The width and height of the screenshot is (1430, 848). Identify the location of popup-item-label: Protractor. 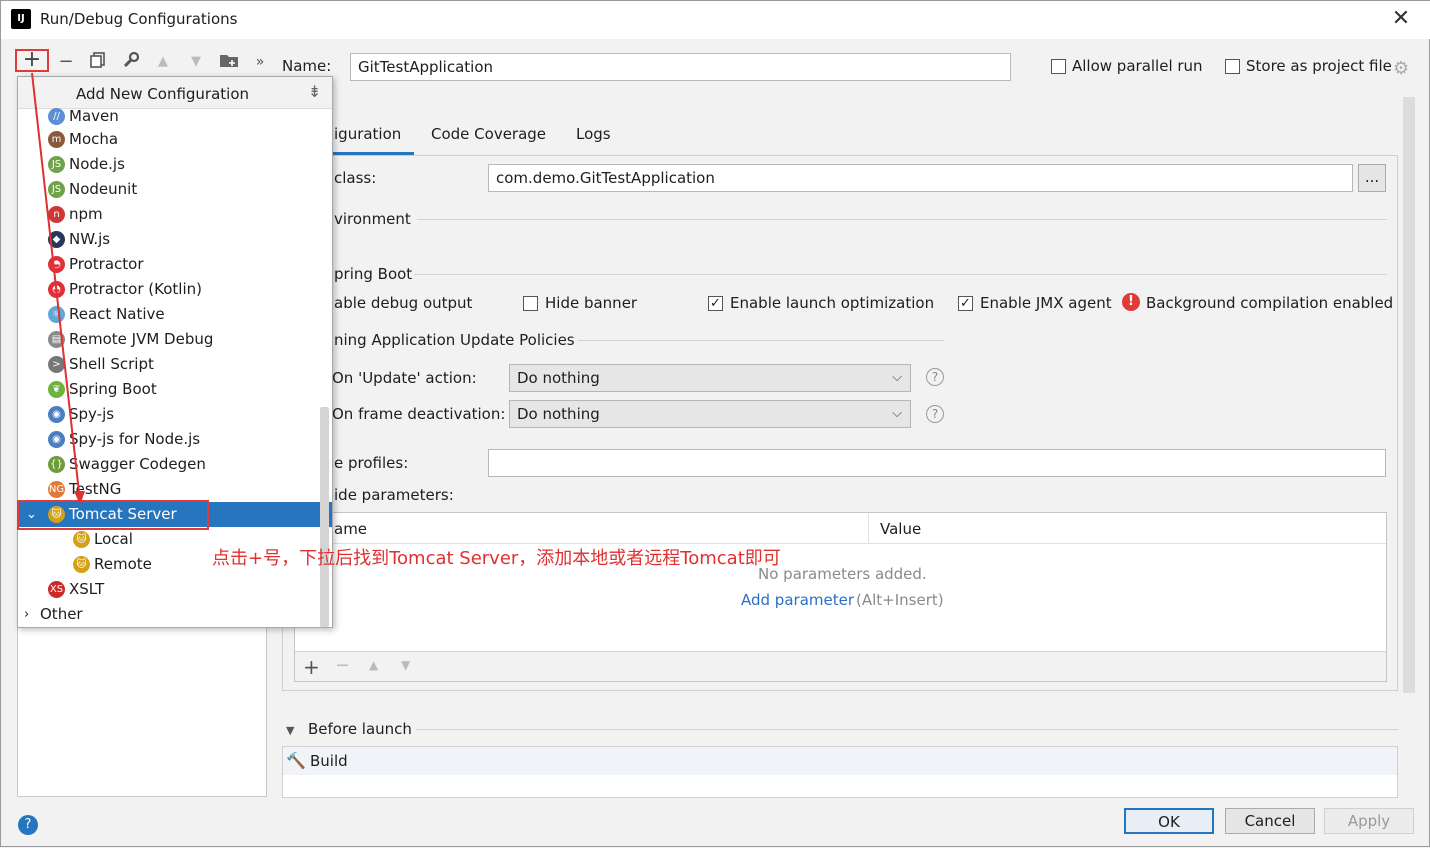
(106, 264).